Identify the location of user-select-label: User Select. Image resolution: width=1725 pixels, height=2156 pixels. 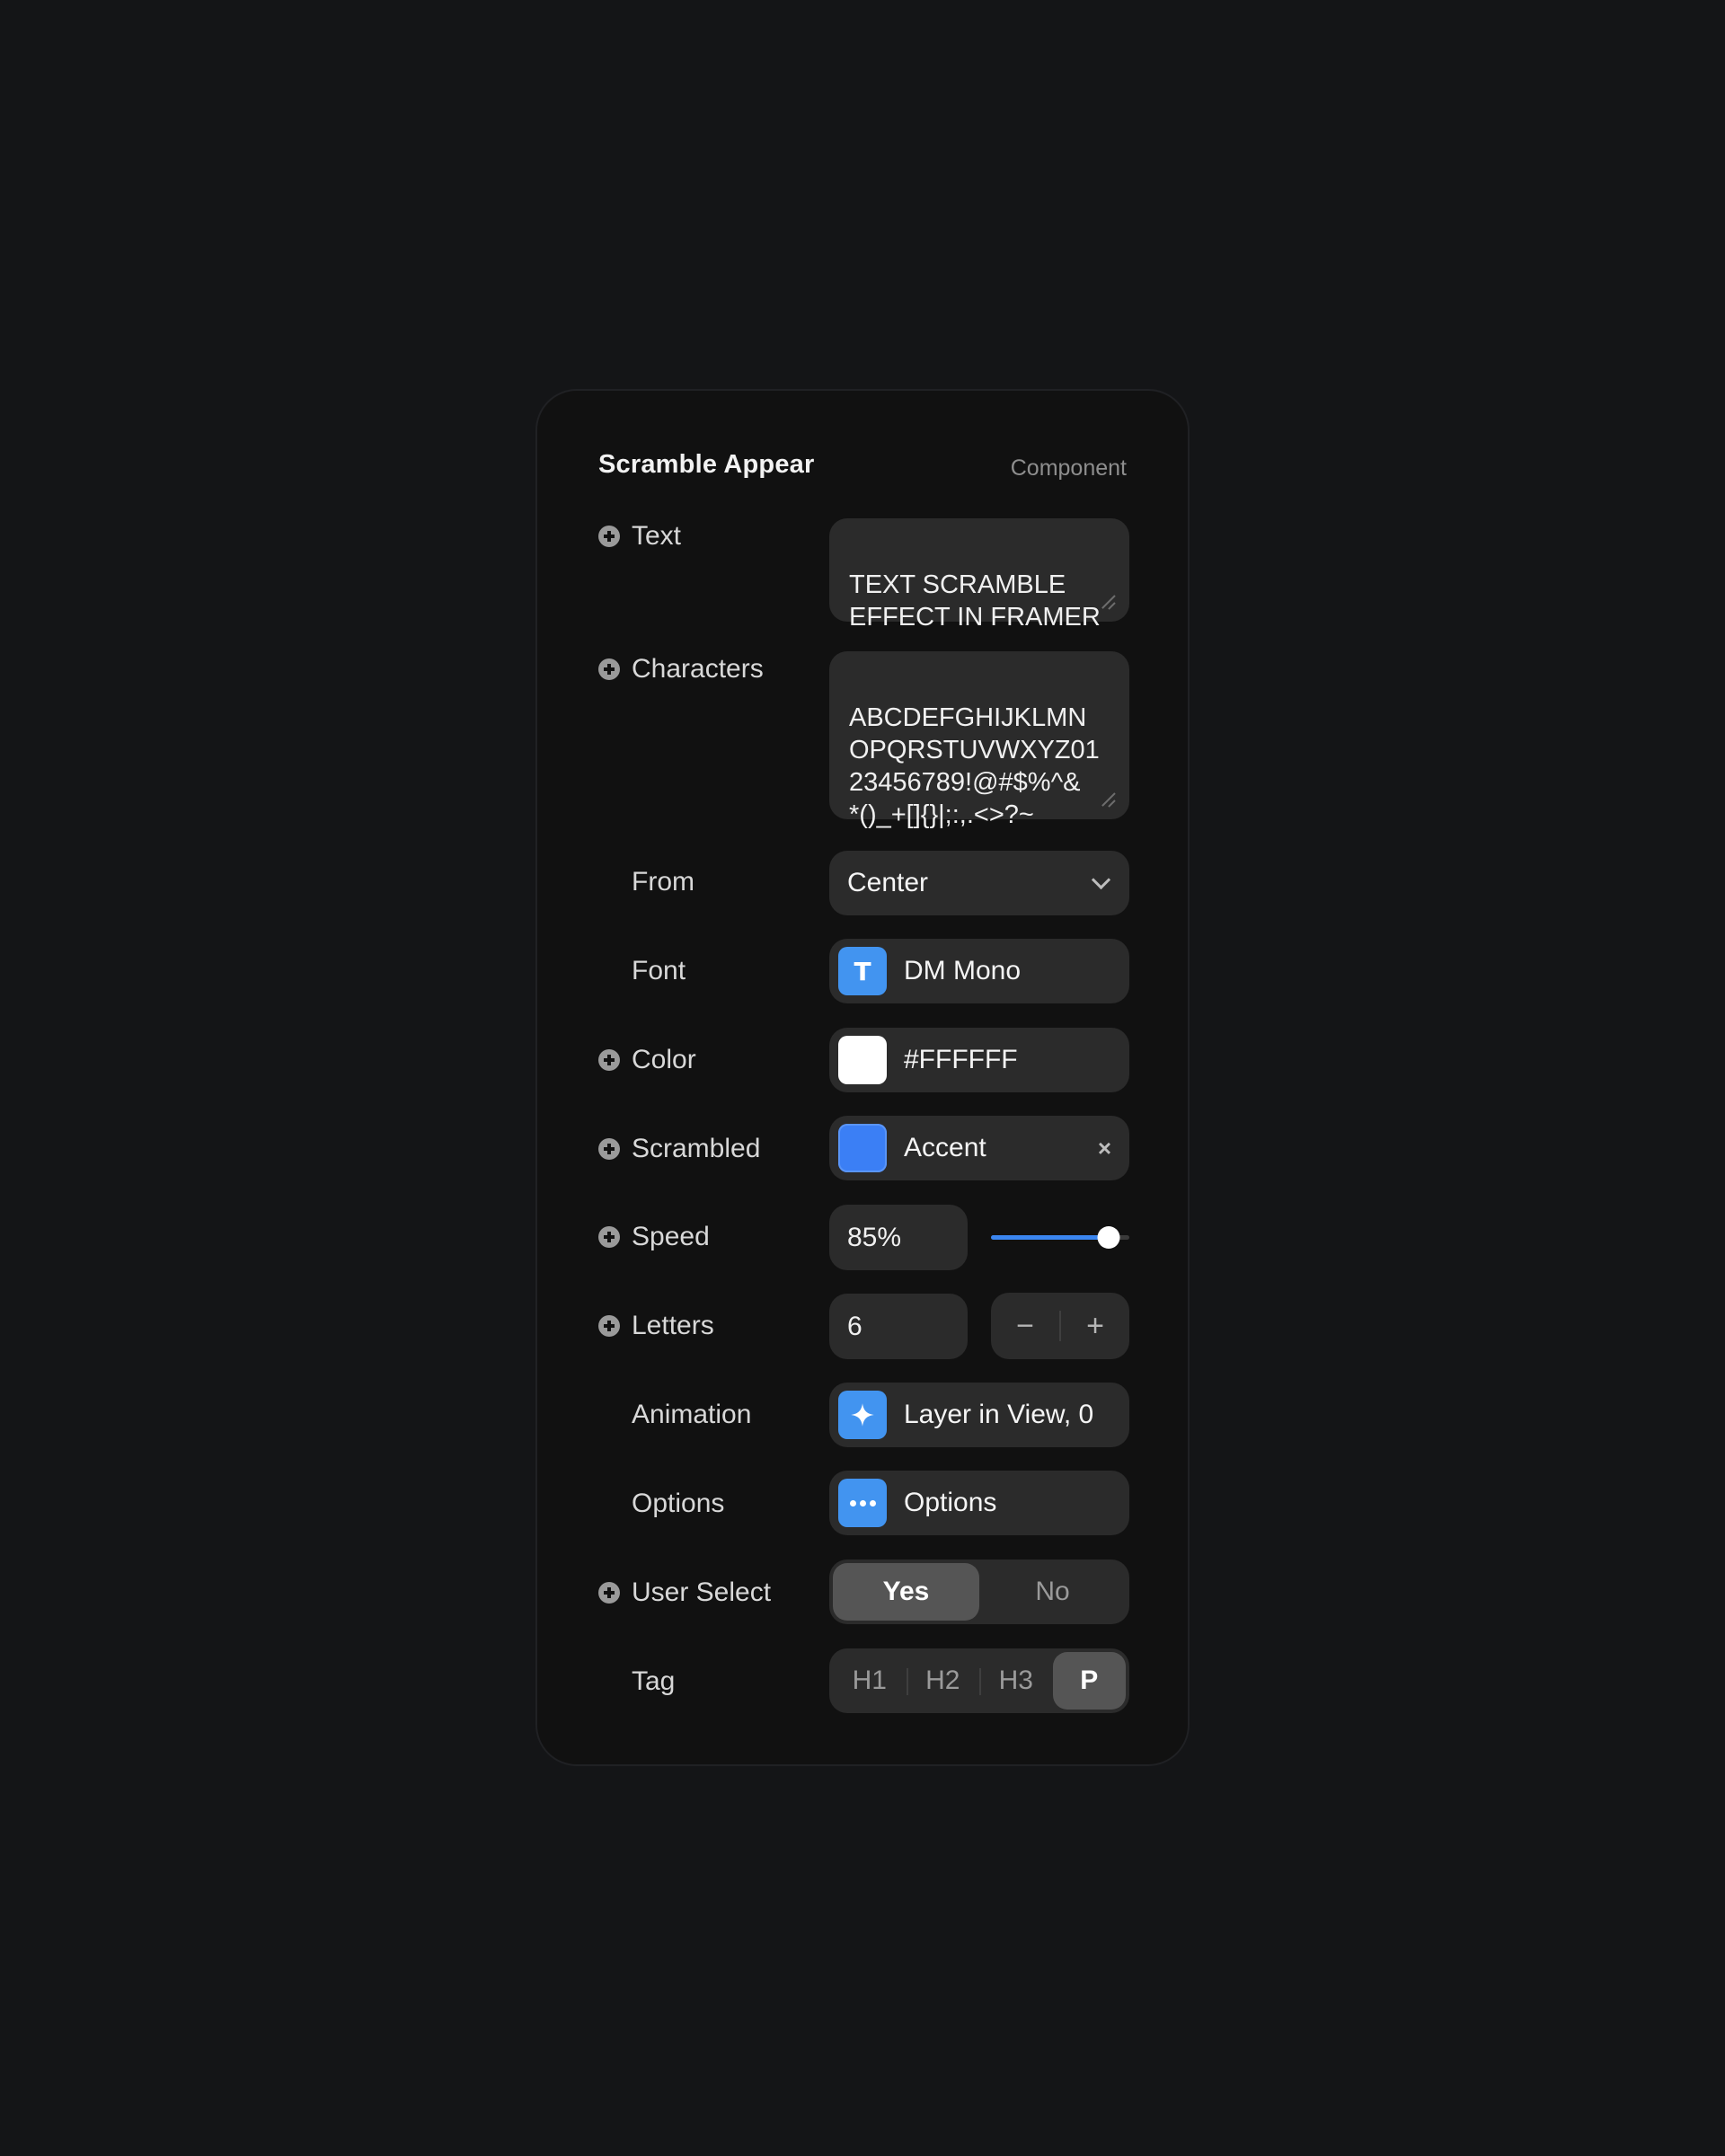
(684, 1593).